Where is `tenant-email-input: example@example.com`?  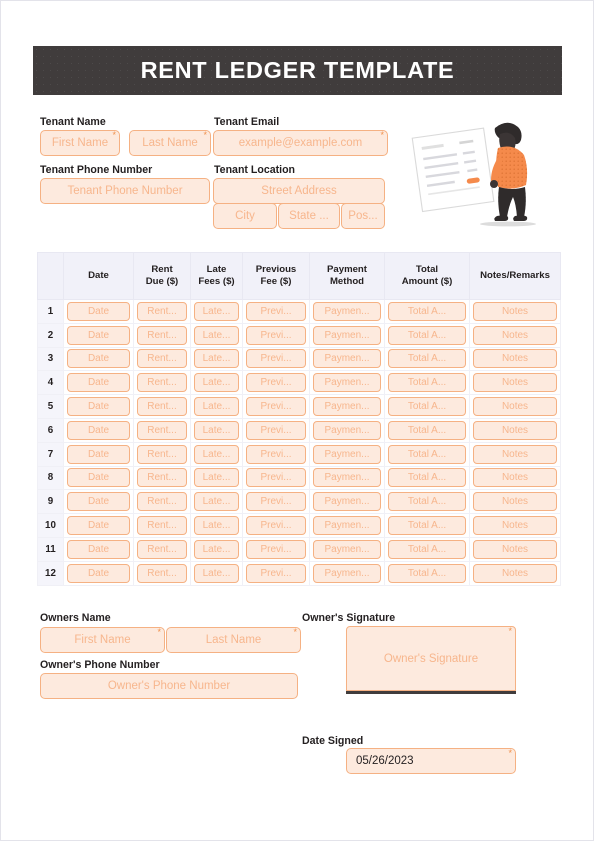 tenant-email-input: example@example.com is located at coordinates (300, 143).